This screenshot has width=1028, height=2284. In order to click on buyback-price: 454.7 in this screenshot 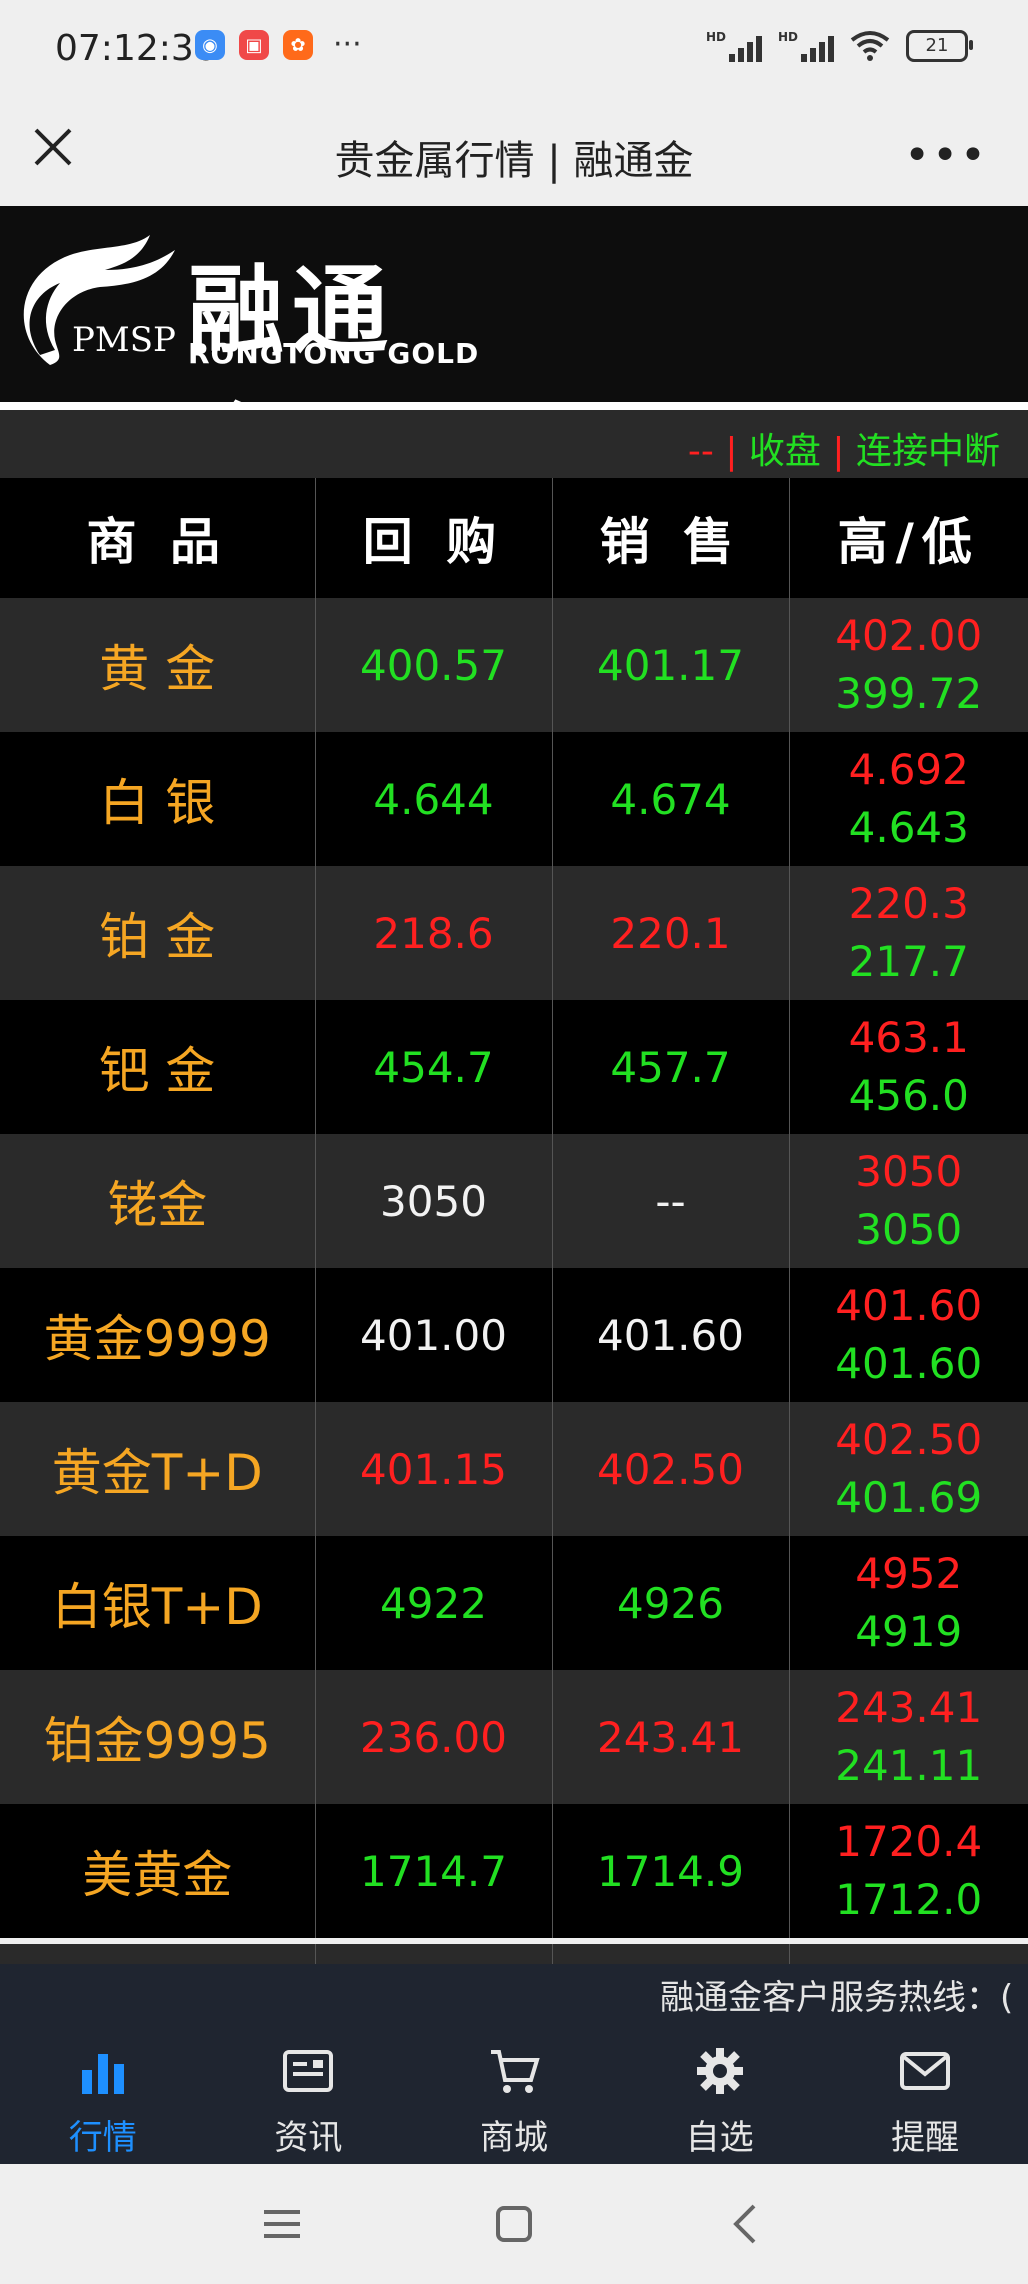, I will do `click(433, 1067)`.